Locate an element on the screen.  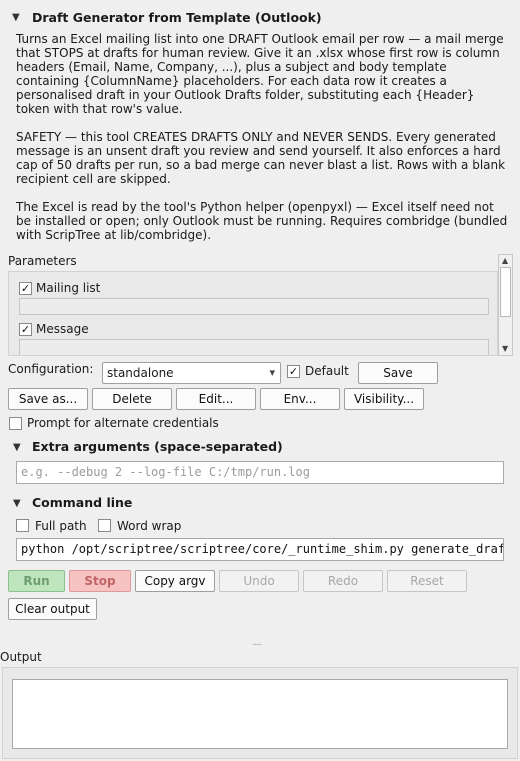
scroll-up-icon: ▲ is located at coordinates (505, 260).